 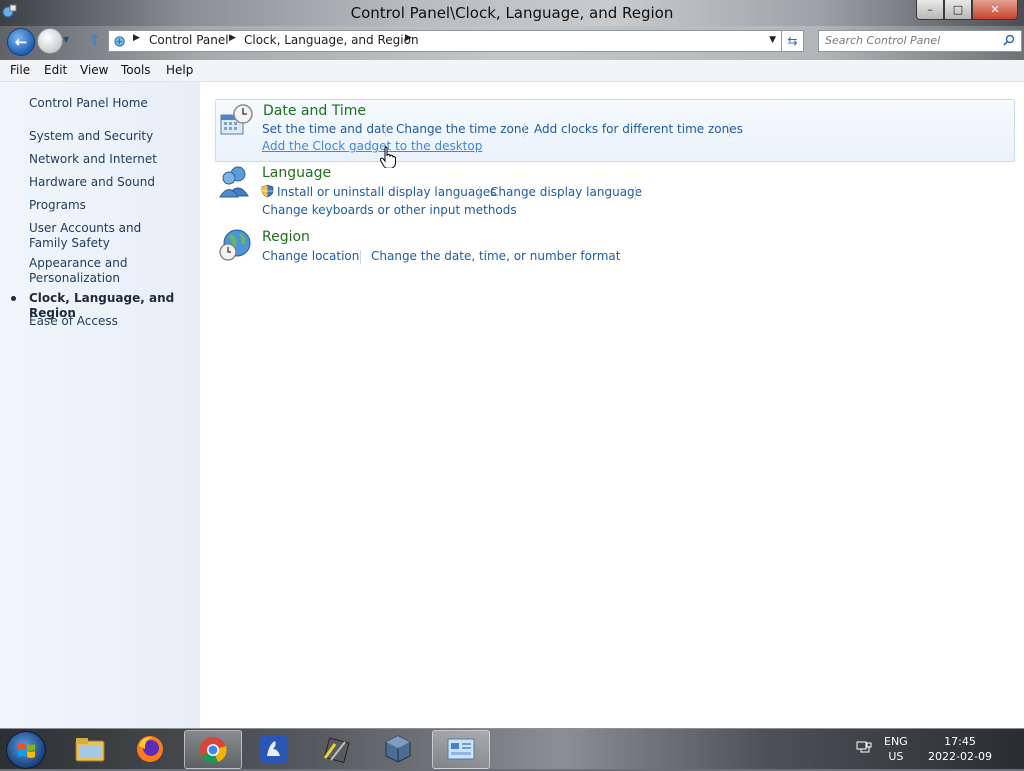 I want to click on taskbar: ENG US 17:45 2022-02-09, so click(x=512, y=748).